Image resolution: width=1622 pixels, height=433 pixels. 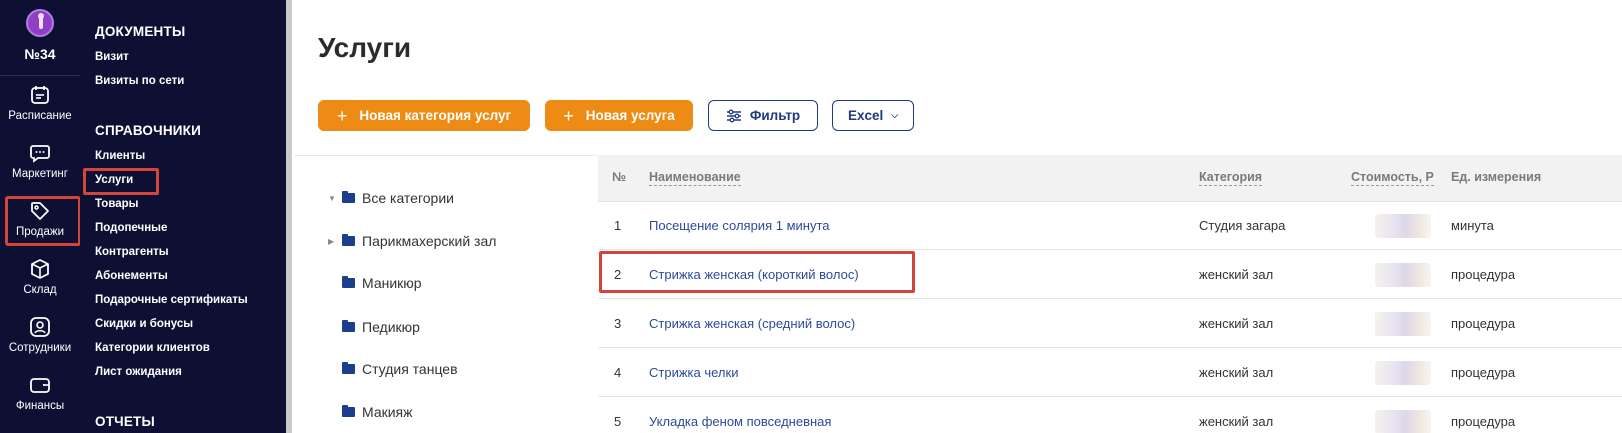 What do you see at coordinates (1231, 178) in the screenshot?
I see `header-category: Категория` at bounding box center [1231, 178].